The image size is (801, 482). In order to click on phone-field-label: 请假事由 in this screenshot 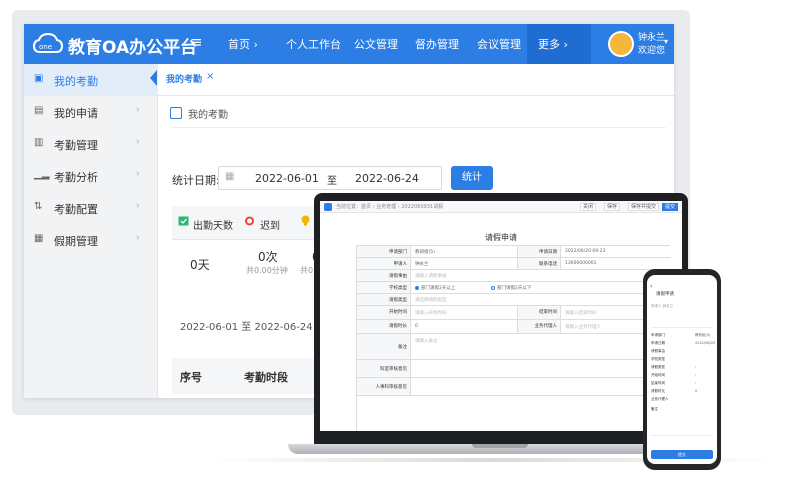, I will do `click(658, 351)`.